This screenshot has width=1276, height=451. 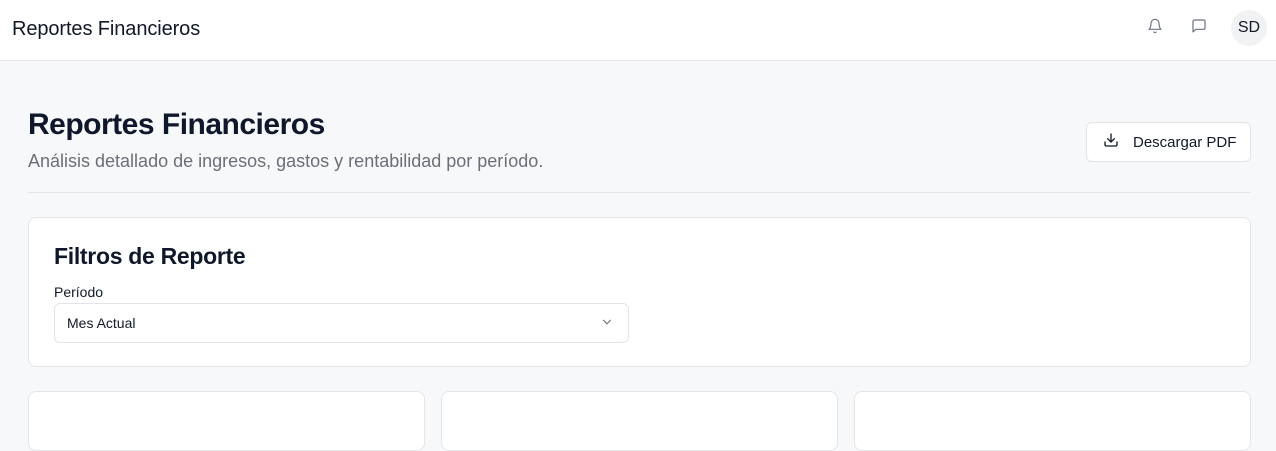 I want to click on avatar: SD, so click(x=1249, y=28).